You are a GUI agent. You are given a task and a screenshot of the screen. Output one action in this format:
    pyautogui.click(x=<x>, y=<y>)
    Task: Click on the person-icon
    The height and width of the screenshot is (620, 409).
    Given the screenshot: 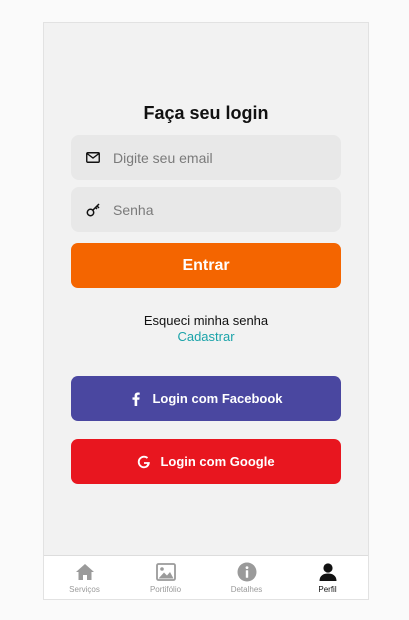 What is the action you would take?
    pyautogui.click(x=328, y=572)
    